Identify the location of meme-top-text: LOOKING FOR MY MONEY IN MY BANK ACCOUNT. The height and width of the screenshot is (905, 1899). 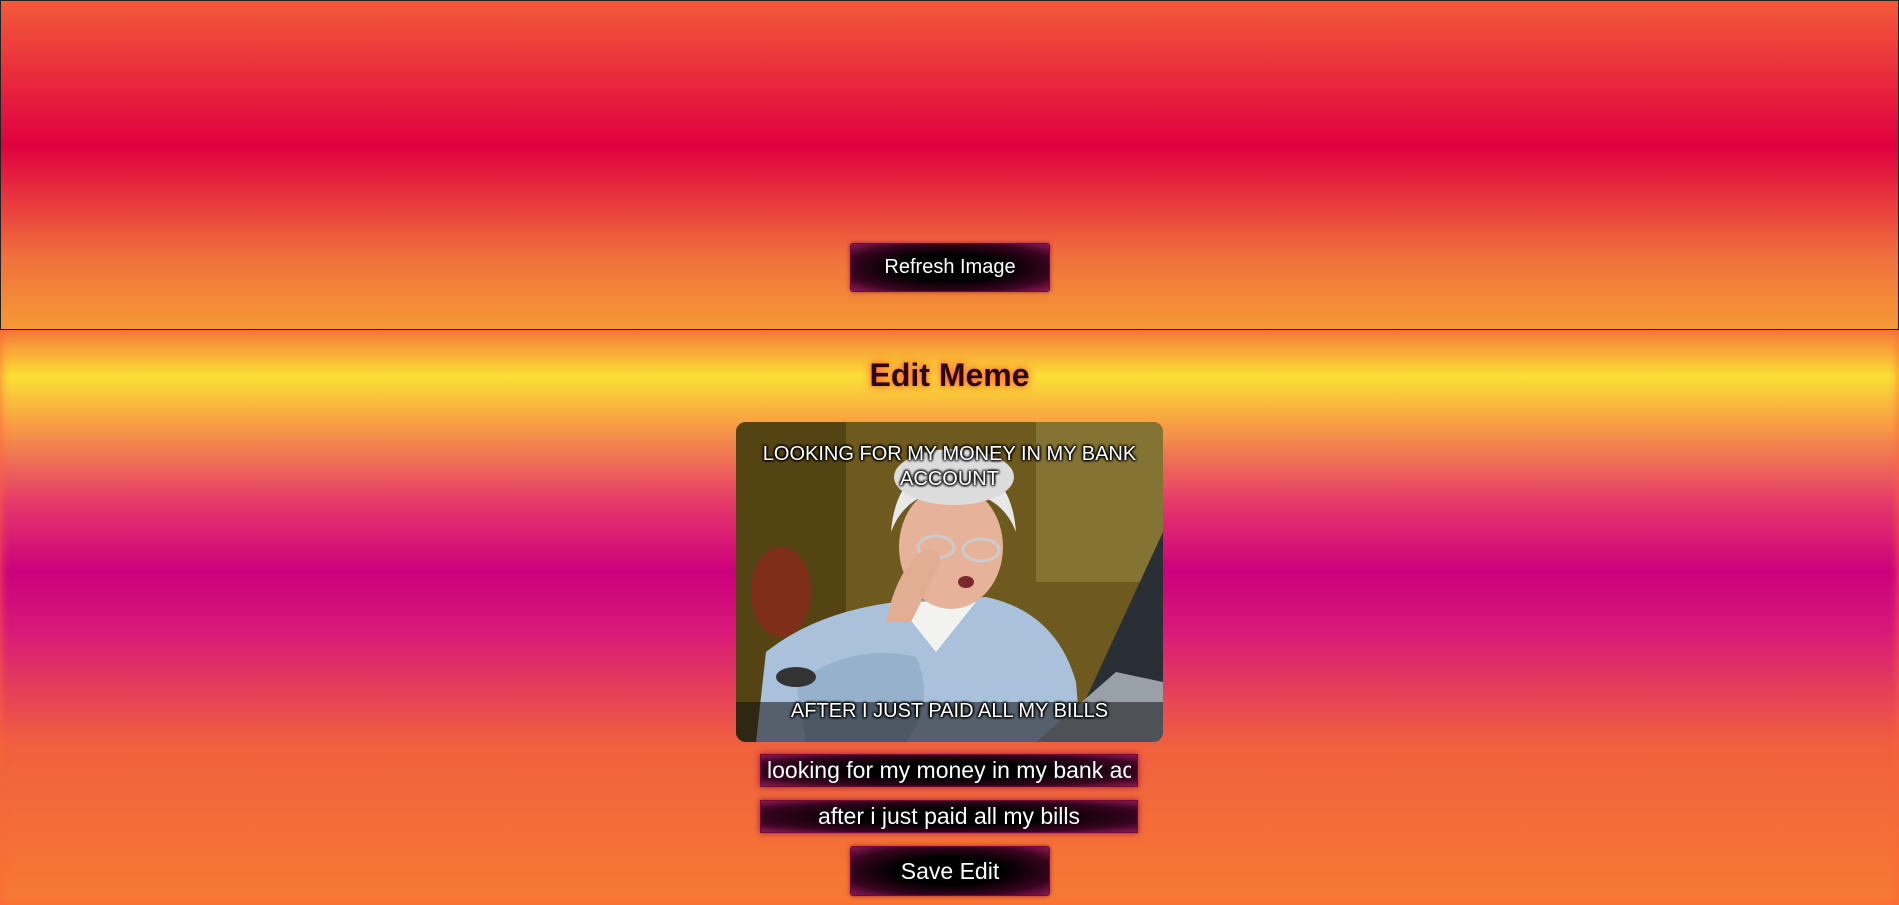
(949, 466).